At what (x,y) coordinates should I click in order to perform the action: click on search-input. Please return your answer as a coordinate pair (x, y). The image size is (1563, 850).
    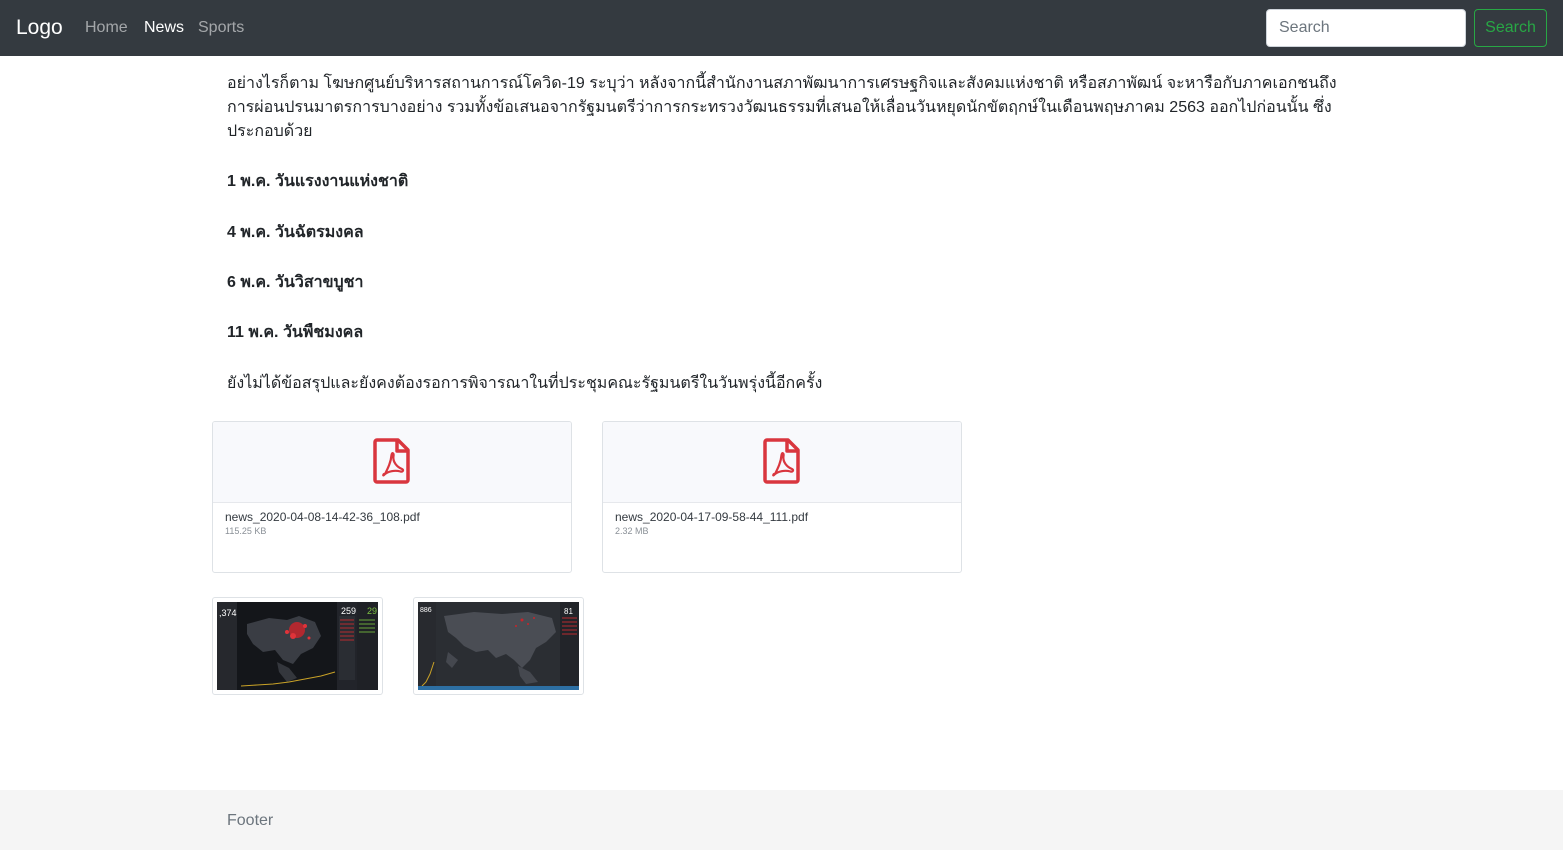
    Looking at the image, I should click on (1366, 28).